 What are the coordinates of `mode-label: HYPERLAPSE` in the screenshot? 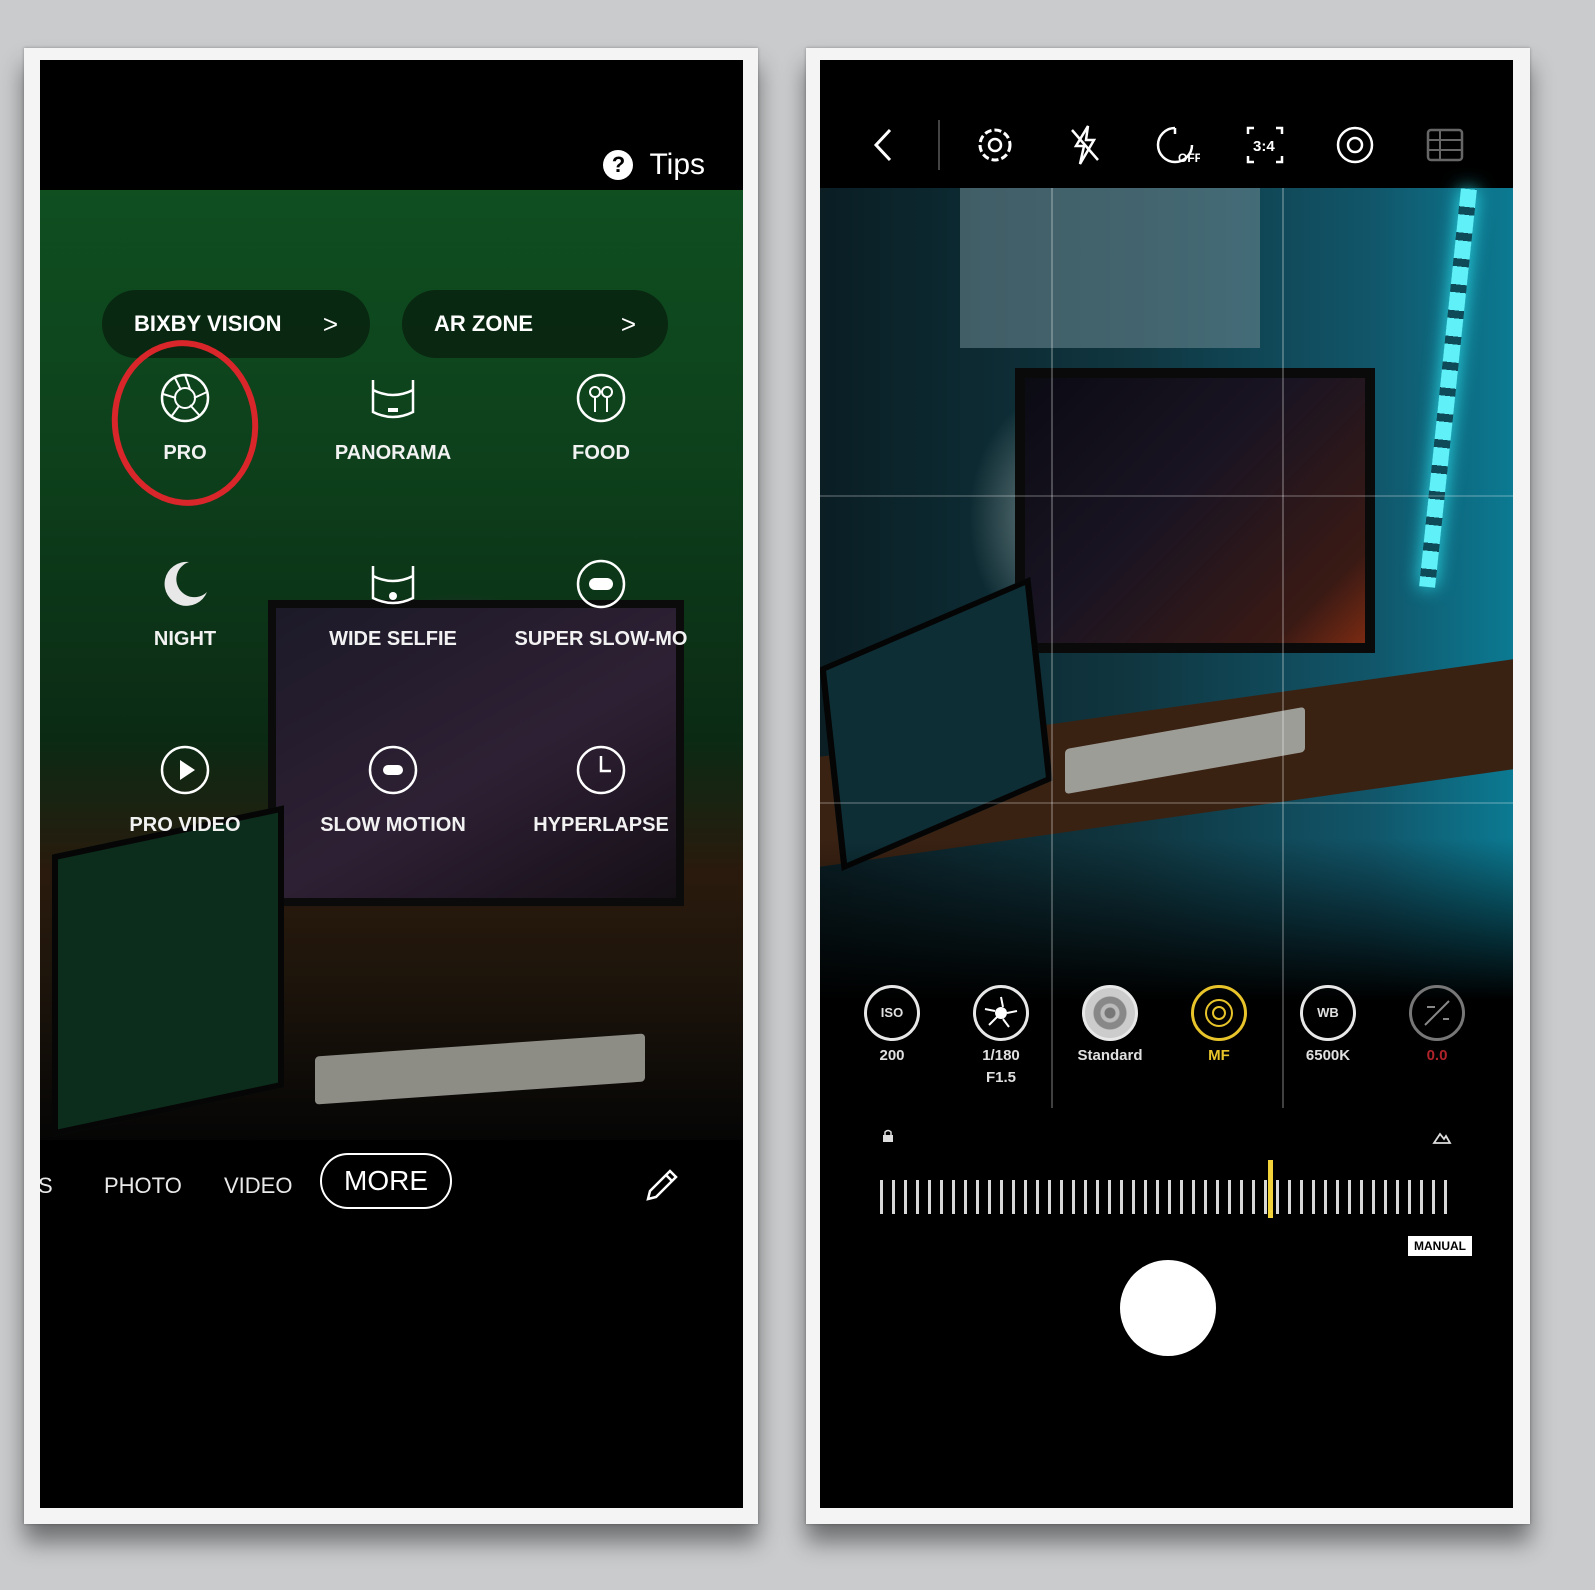 It's located at (601, 825).